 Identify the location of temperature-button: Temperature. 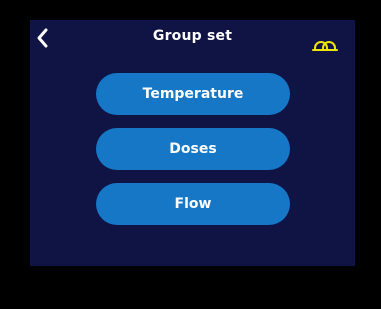
(193, 94).